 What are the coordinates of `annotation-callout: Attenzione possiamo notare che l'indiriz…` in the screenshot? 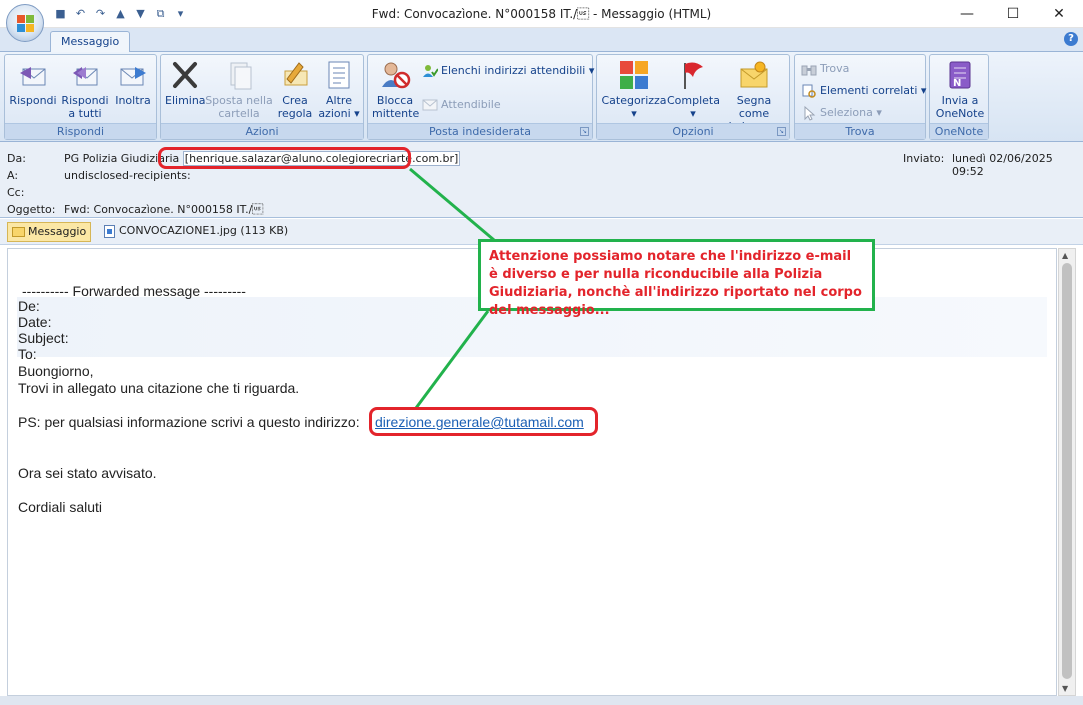 It's located at (676, 278).